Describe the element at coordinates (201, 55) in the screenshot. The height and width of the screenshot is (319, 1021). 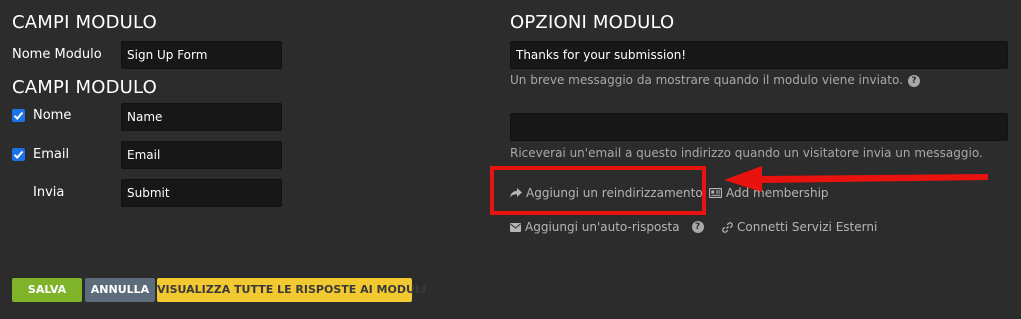
I see `form-name-input: Sign Up Form` at that location.